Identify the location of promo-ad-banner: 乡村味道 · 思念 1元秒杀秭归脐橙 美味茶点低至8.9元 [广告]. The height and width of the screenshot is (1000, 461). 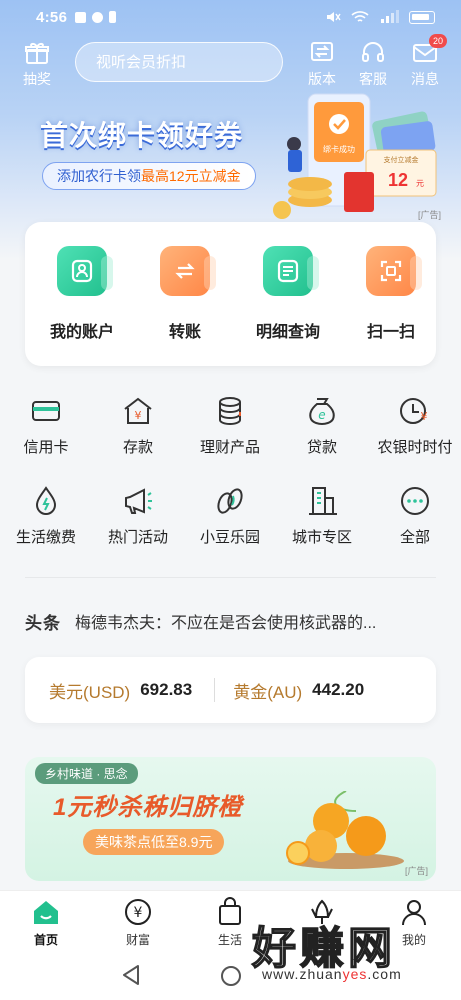
(230, 819).